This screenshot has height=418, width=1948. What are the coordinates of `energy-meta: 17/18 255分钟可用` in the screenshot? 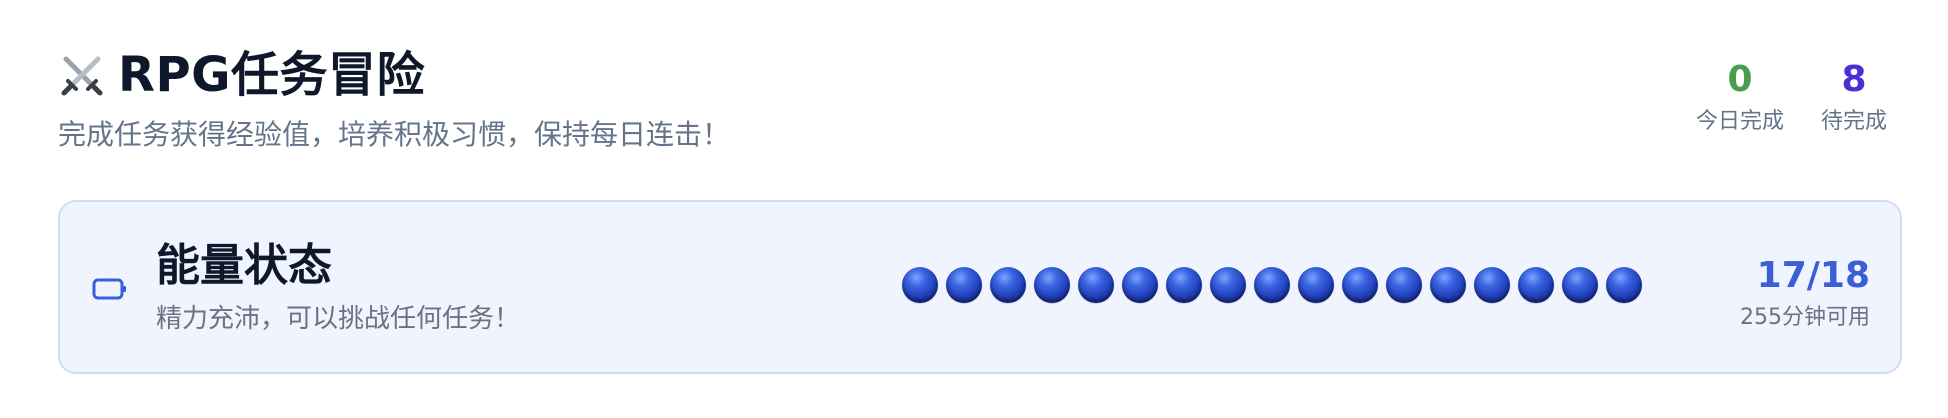 It's located at (1805, 293).